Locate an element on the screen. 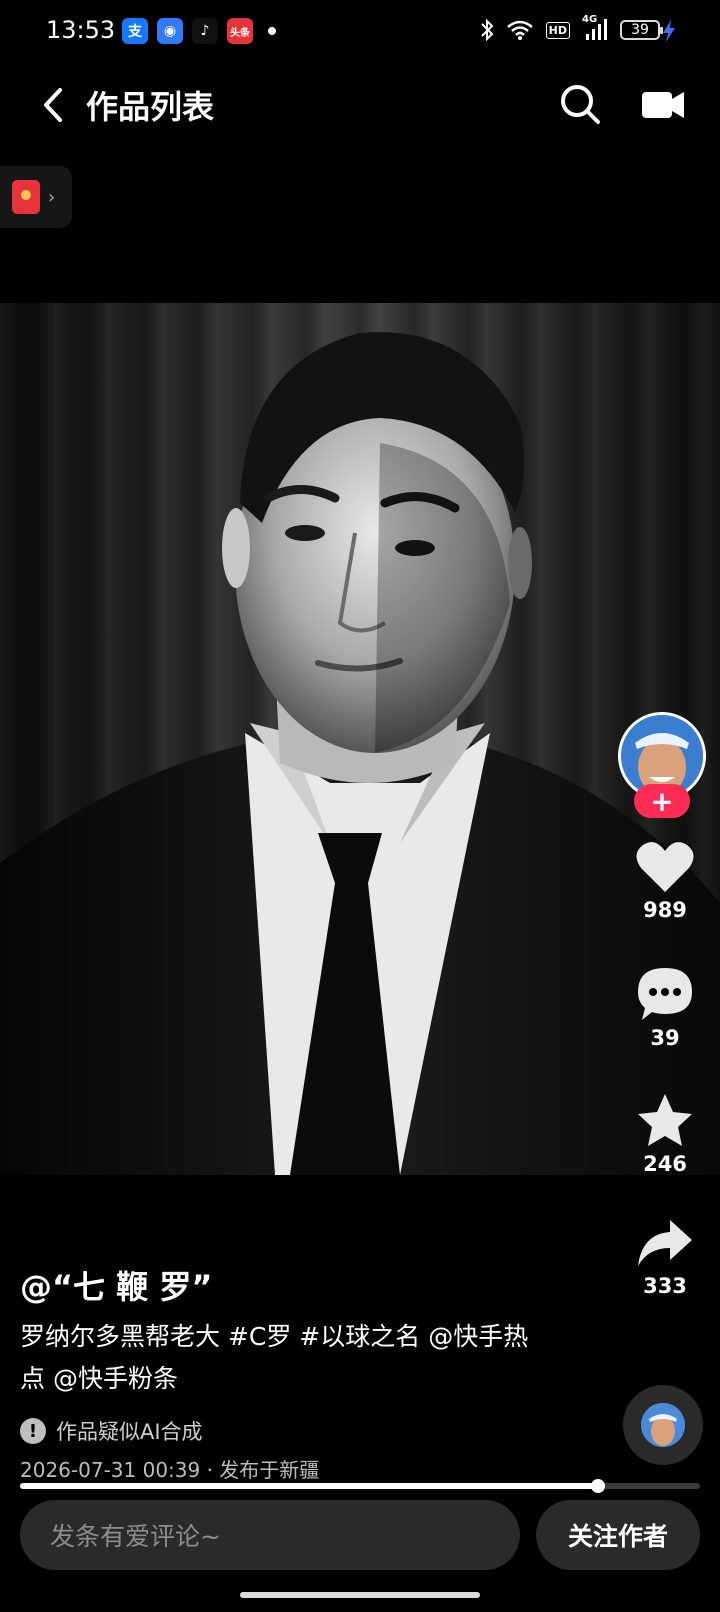 Image resolution: width=720 pixels, height=1612 pixels. header: 作品列表 is located at coordinates (360, 105).